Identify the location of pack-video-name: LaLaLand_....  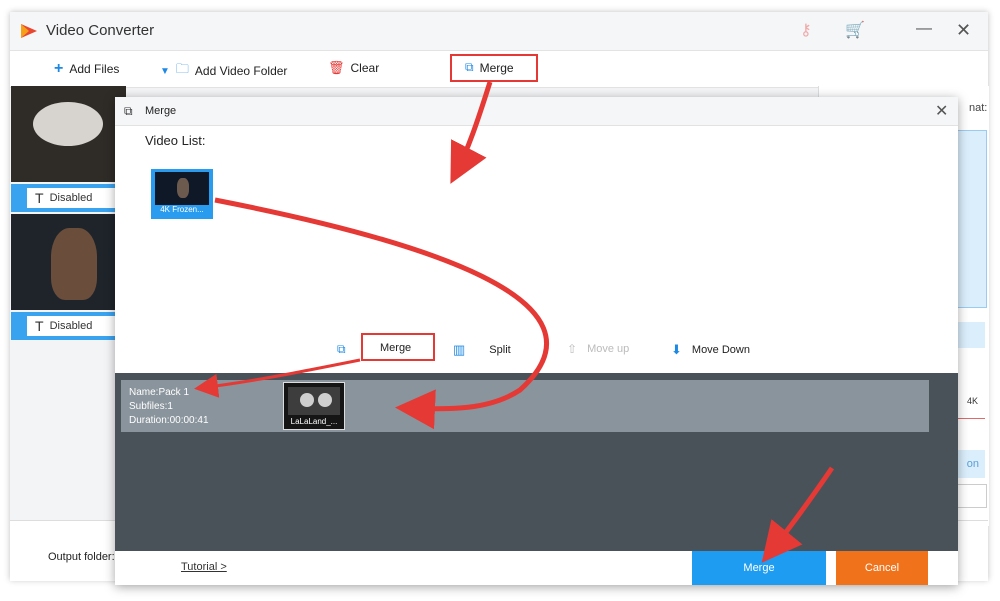
(314, 421).